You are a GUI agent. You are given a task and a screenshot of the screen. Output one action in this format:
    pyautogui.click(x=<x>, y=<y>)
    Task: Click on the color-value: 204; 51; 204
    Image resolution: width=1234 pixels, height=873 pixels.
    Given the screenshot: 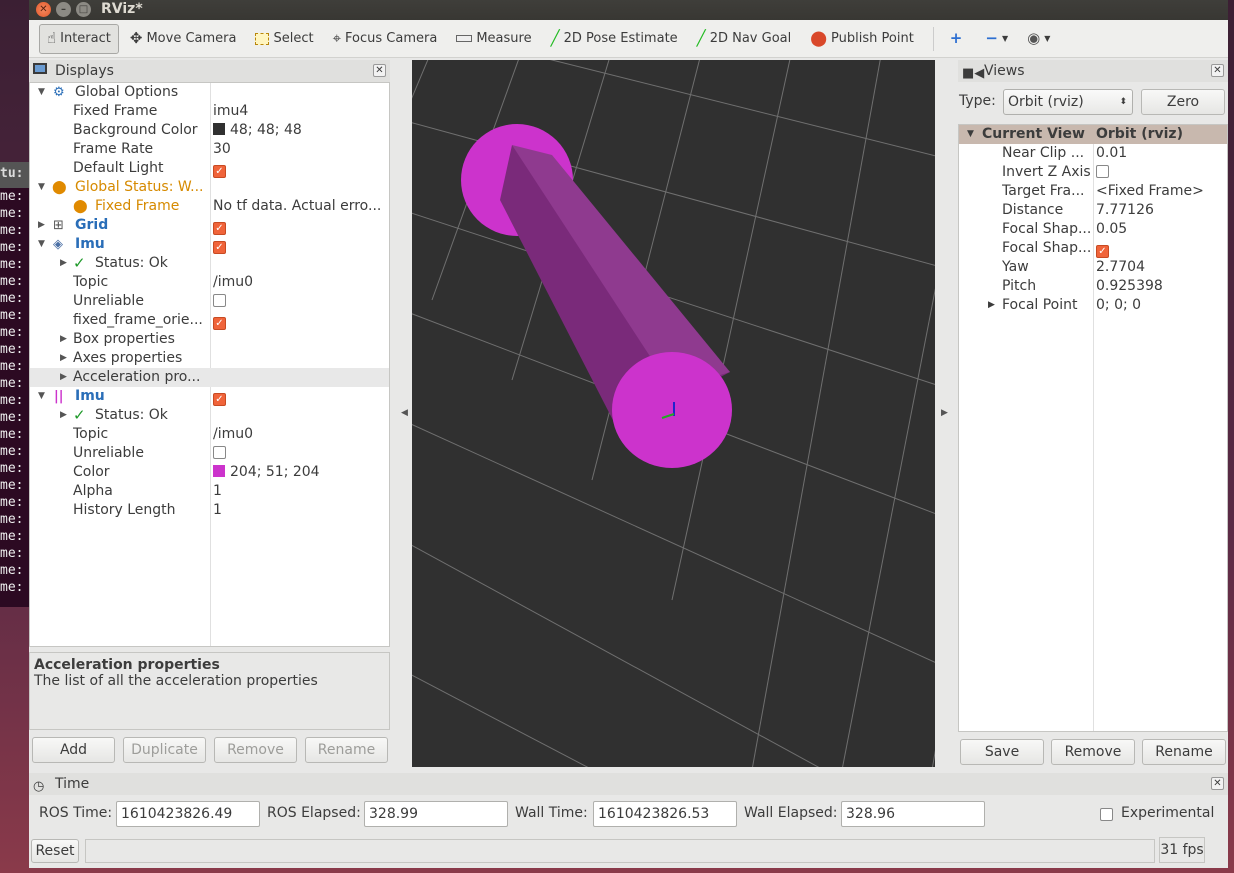 What is the action you would take?
    pyautogui.click(x=299, y=472)
    